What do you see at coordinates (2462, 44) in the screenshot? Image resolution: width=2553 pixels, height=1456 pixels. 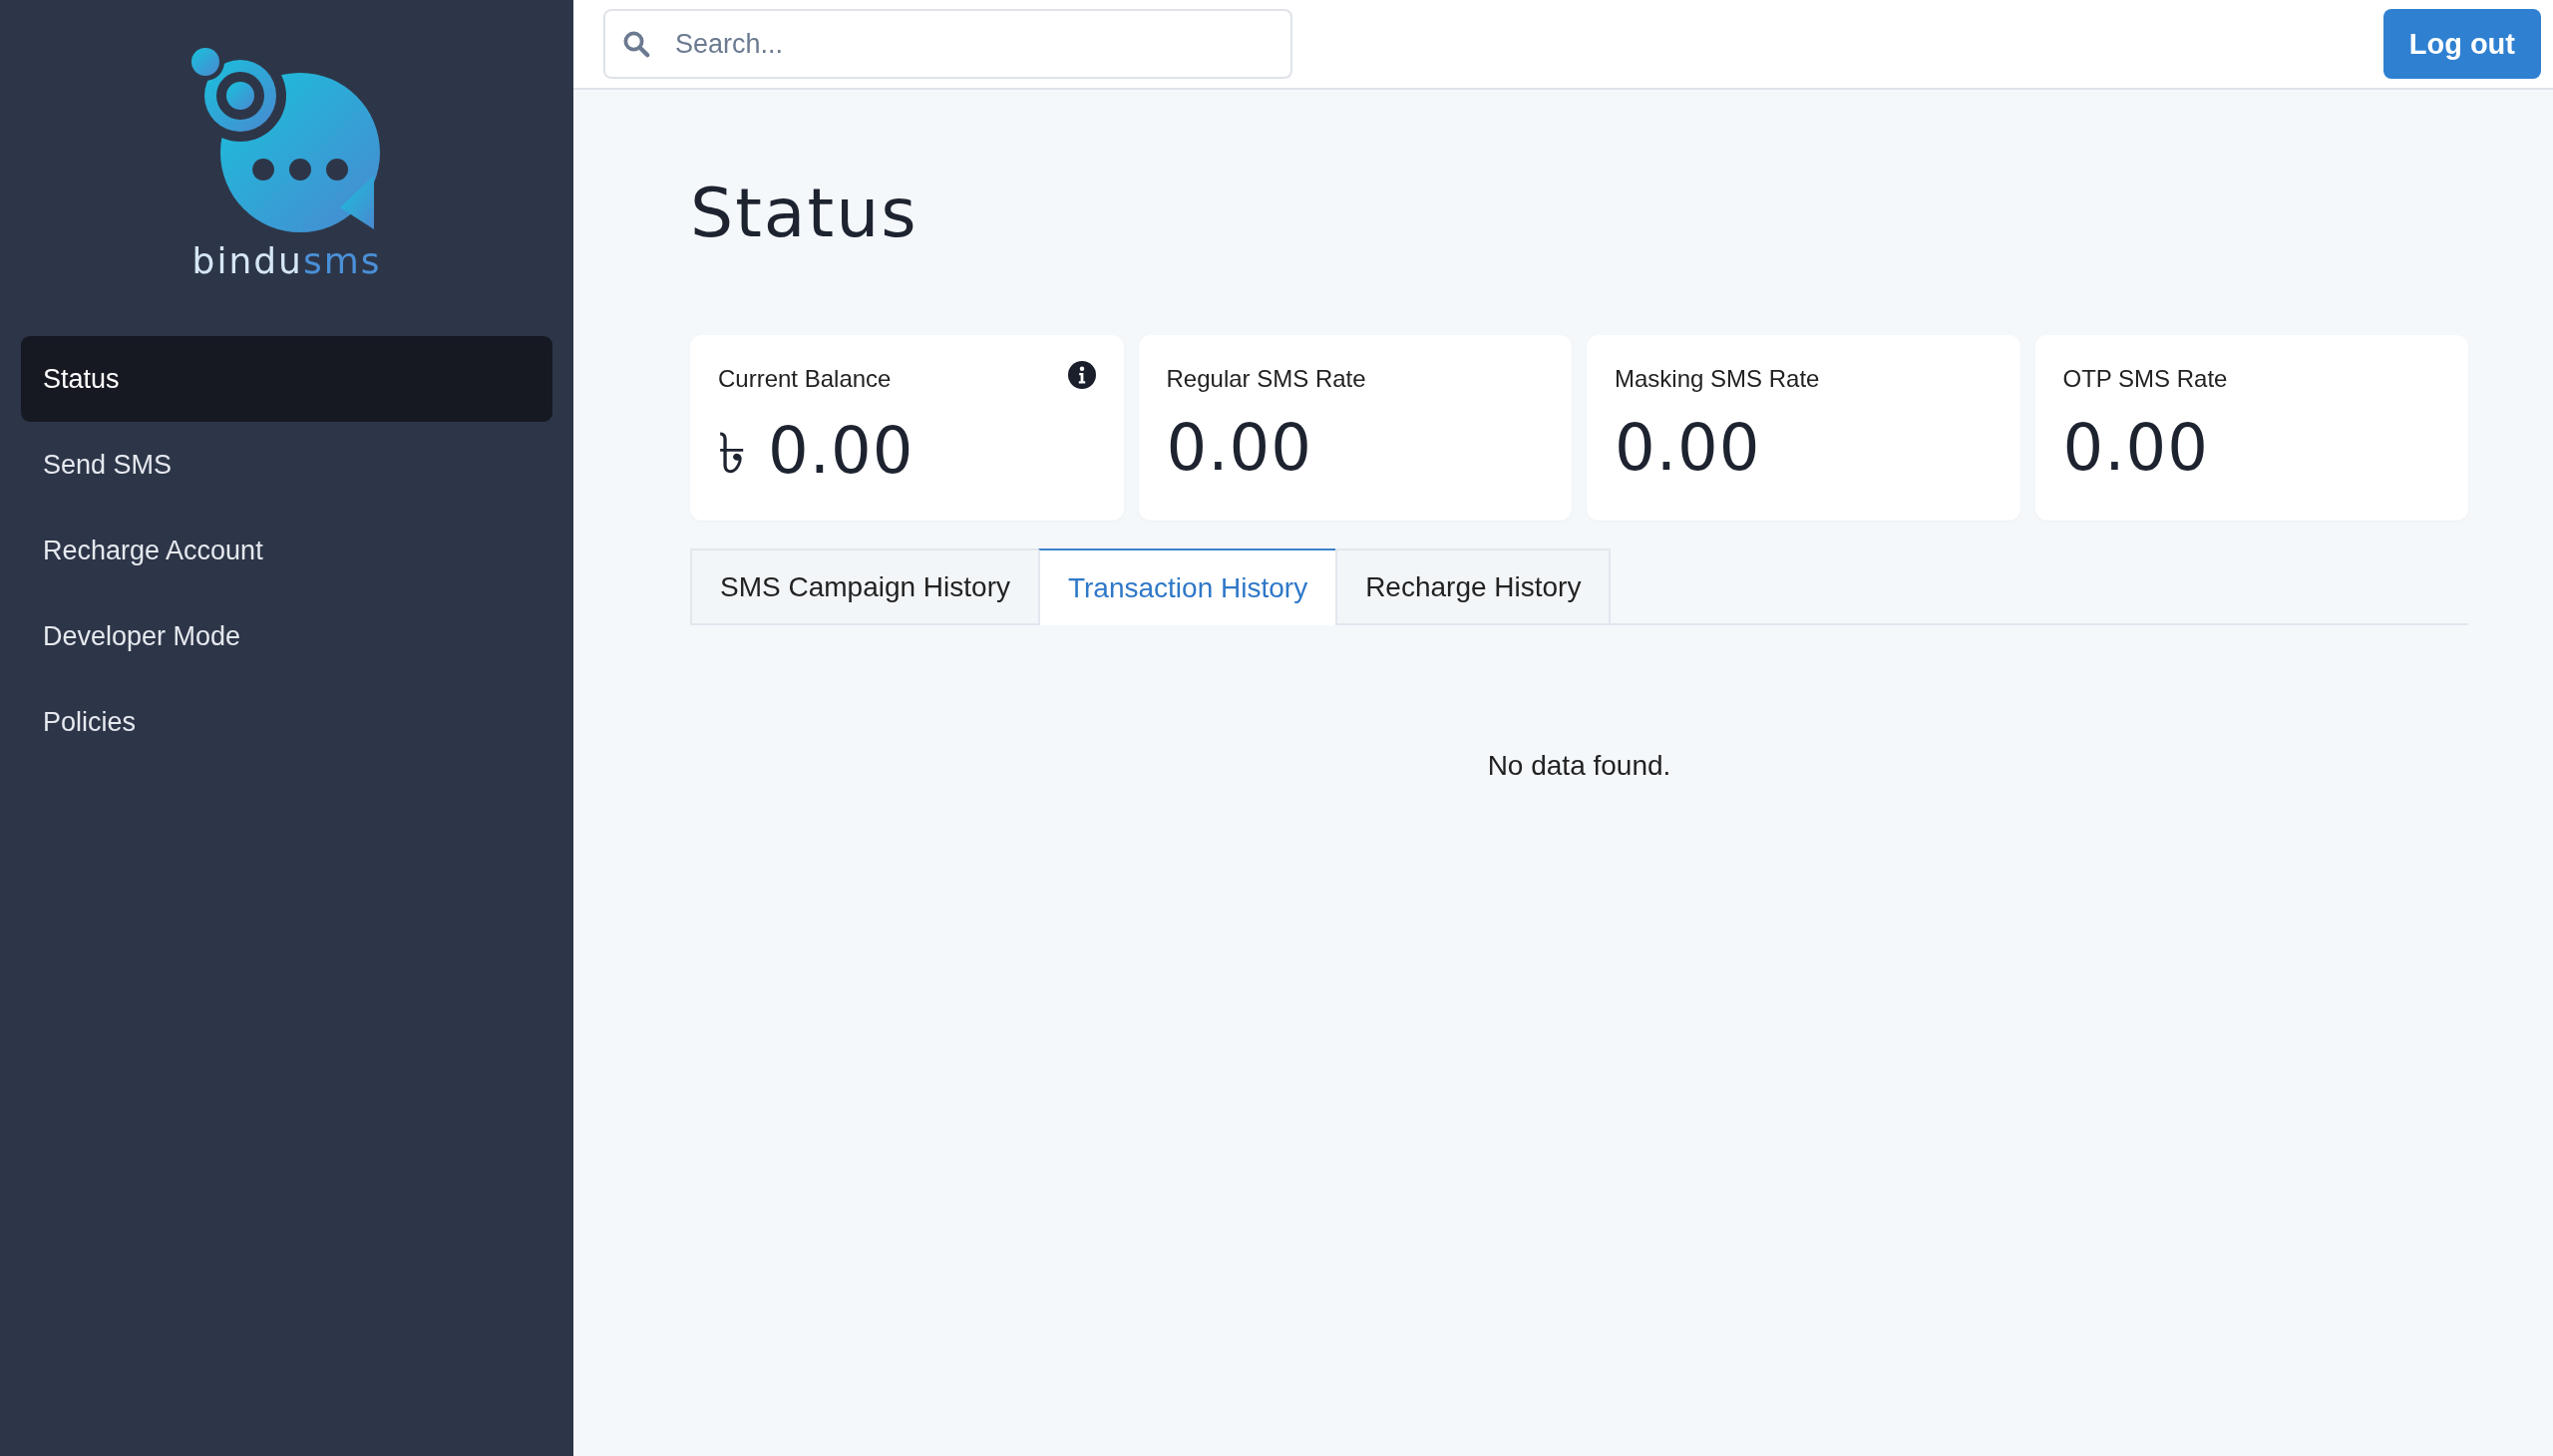 I see `logout-button: Log out` at bounding box center [2462, 44].